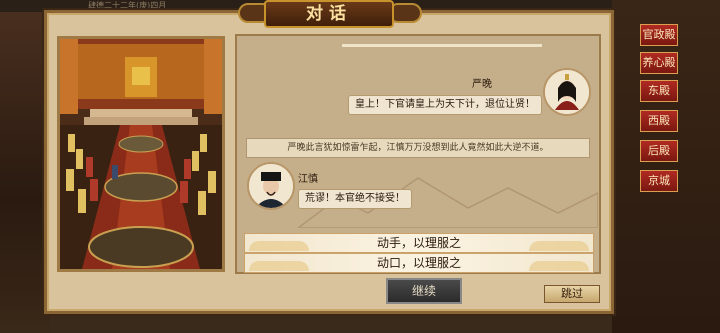 This screenshot has height=333, width=720. I want to click on message-bubble-yanwan: 皇上！下官请皇上为天下计，退位让贤！, so click(445, 105).